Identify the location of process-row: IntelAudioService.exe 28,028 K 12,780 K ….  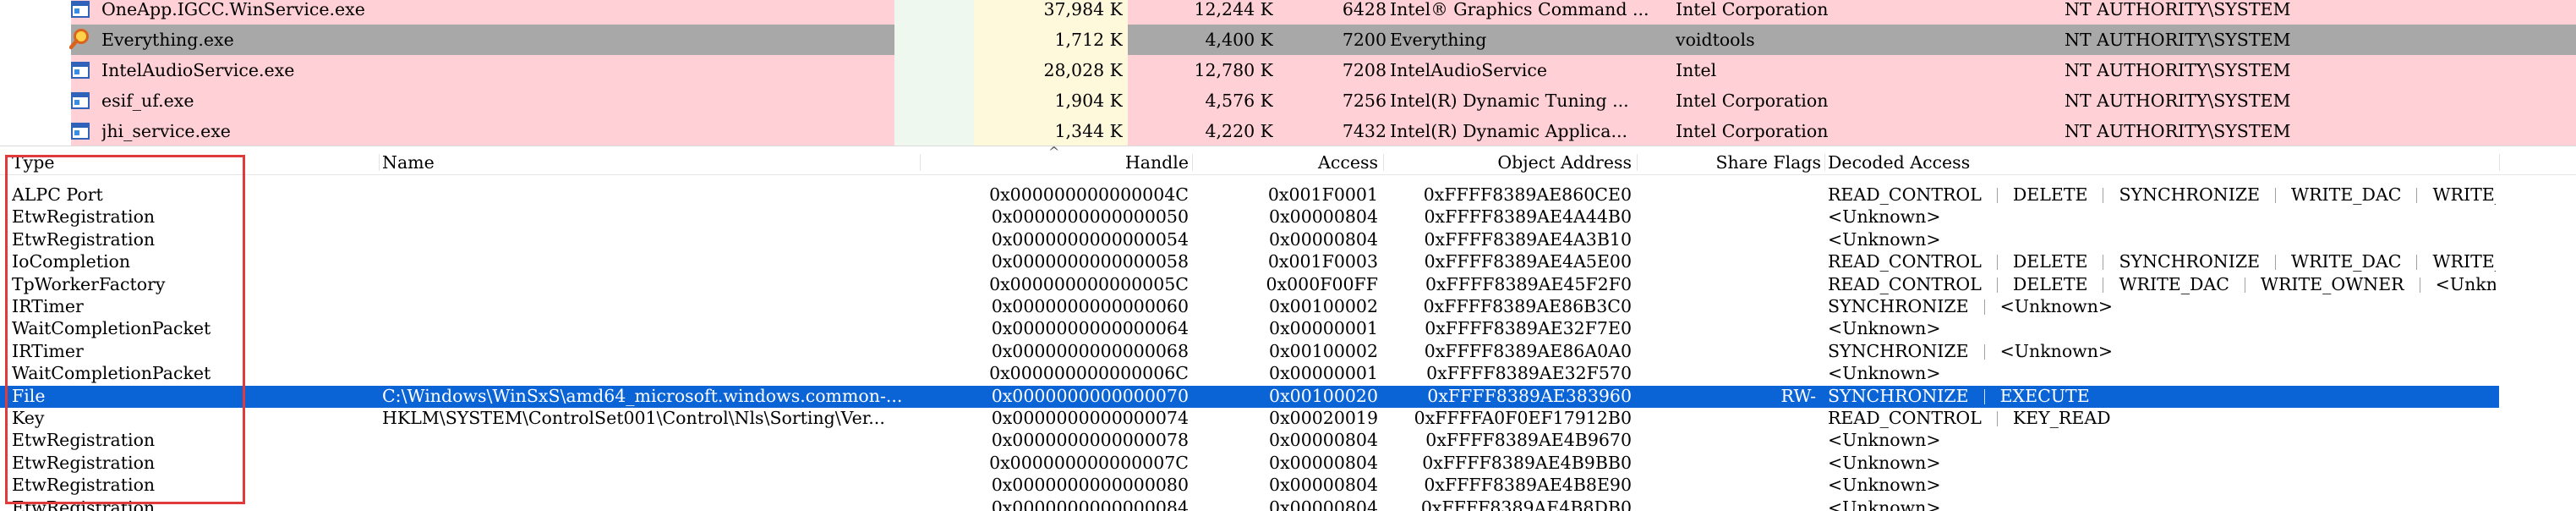
(1288, 70).